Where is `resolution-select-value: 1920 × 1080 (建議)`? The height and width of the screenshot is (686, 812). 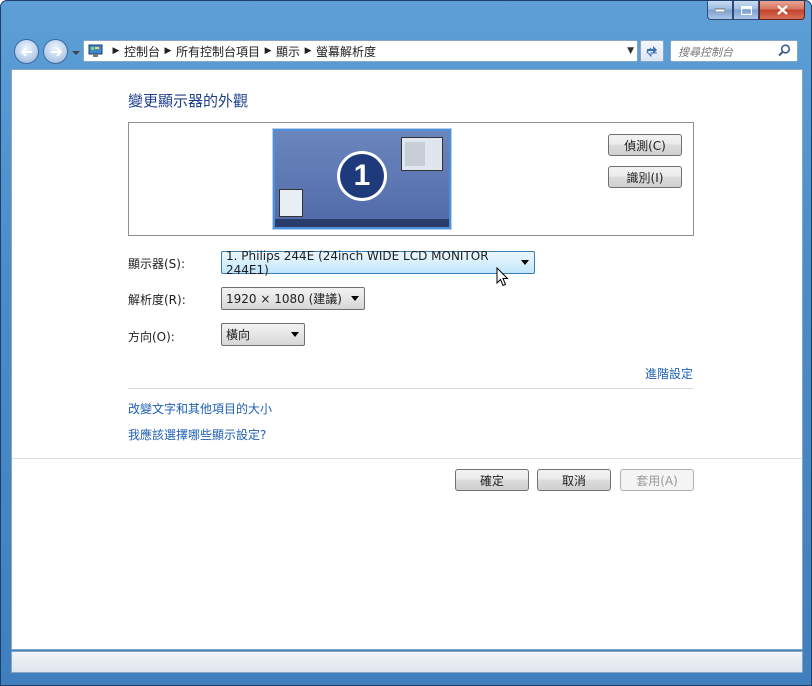 resolution-select-value: 1920 × 1080 (建議) is located at coordinates (284, 299).